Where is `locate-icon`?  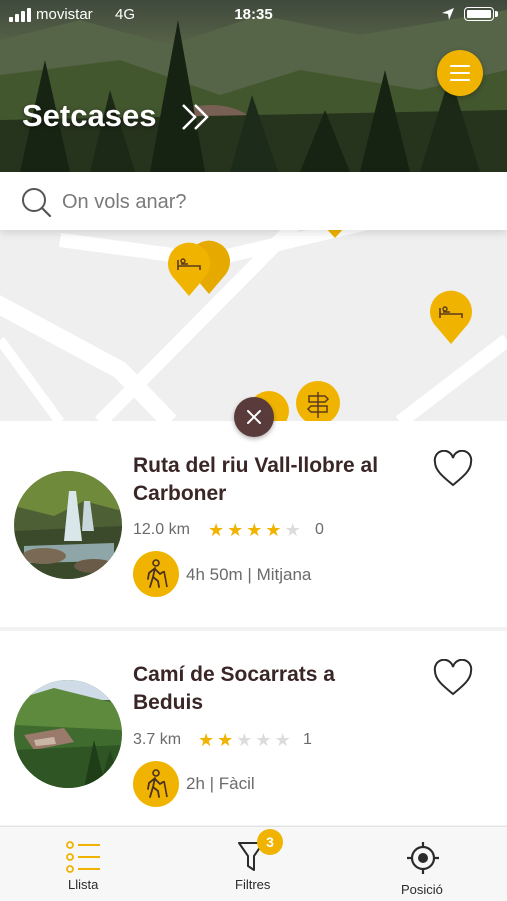
locate-icon is located at coordinates (423, 858).